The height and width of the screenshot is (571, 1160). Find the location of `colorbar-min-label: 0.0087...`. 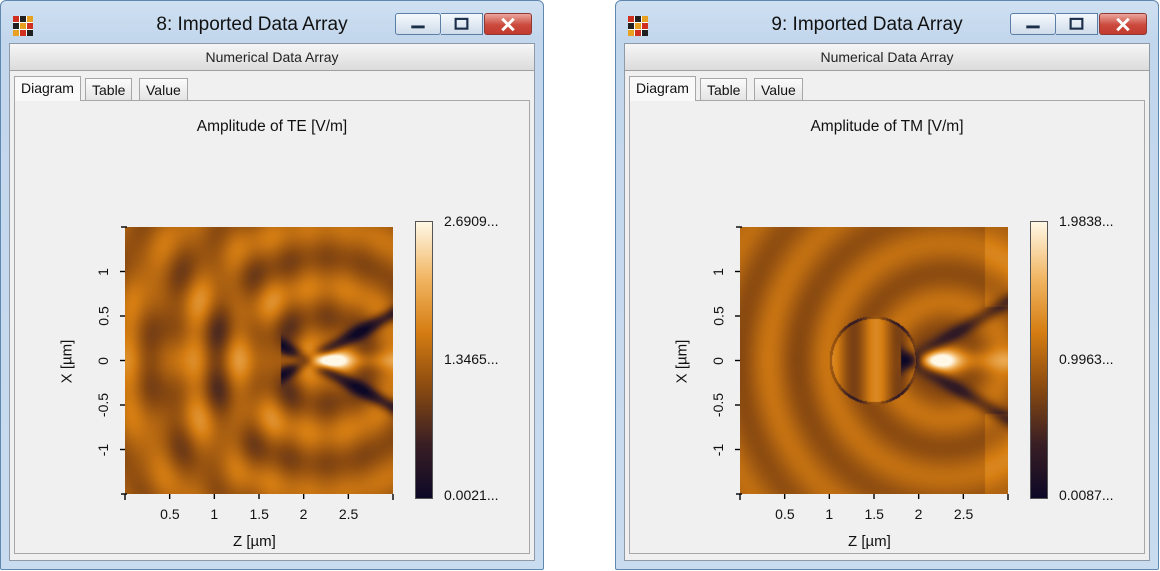

colorbar-min-label: 0.0087... is located at coordinates (1086, 495).